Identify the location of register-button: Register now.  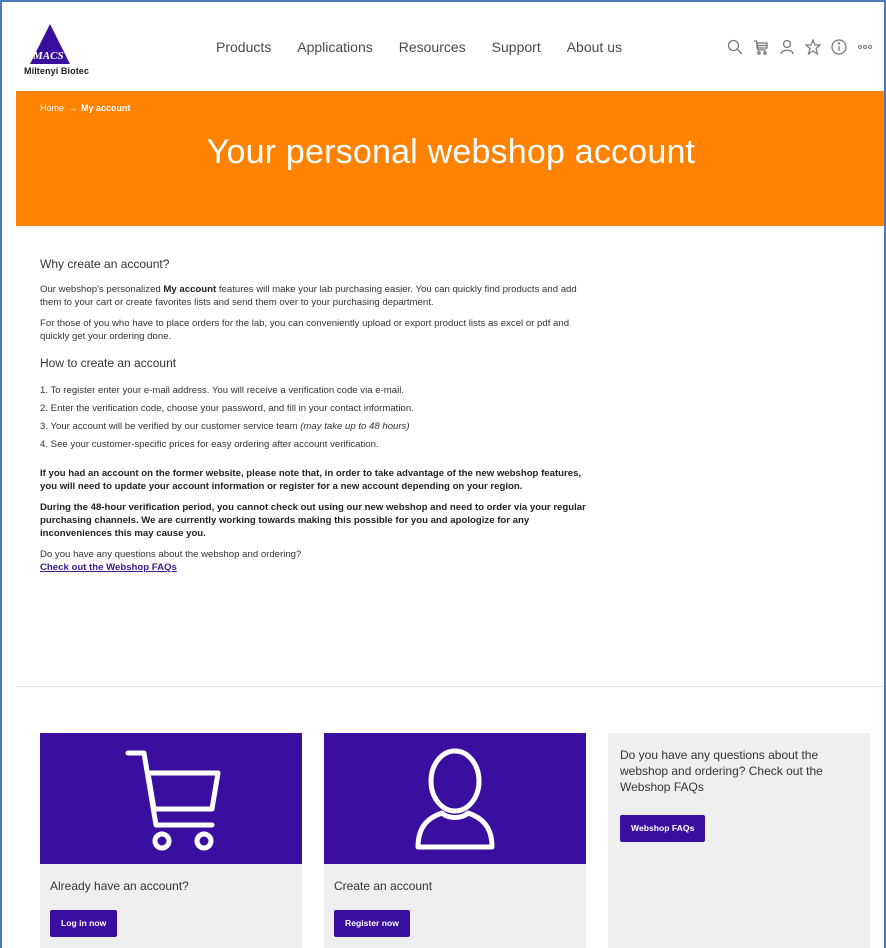
(372, 923).